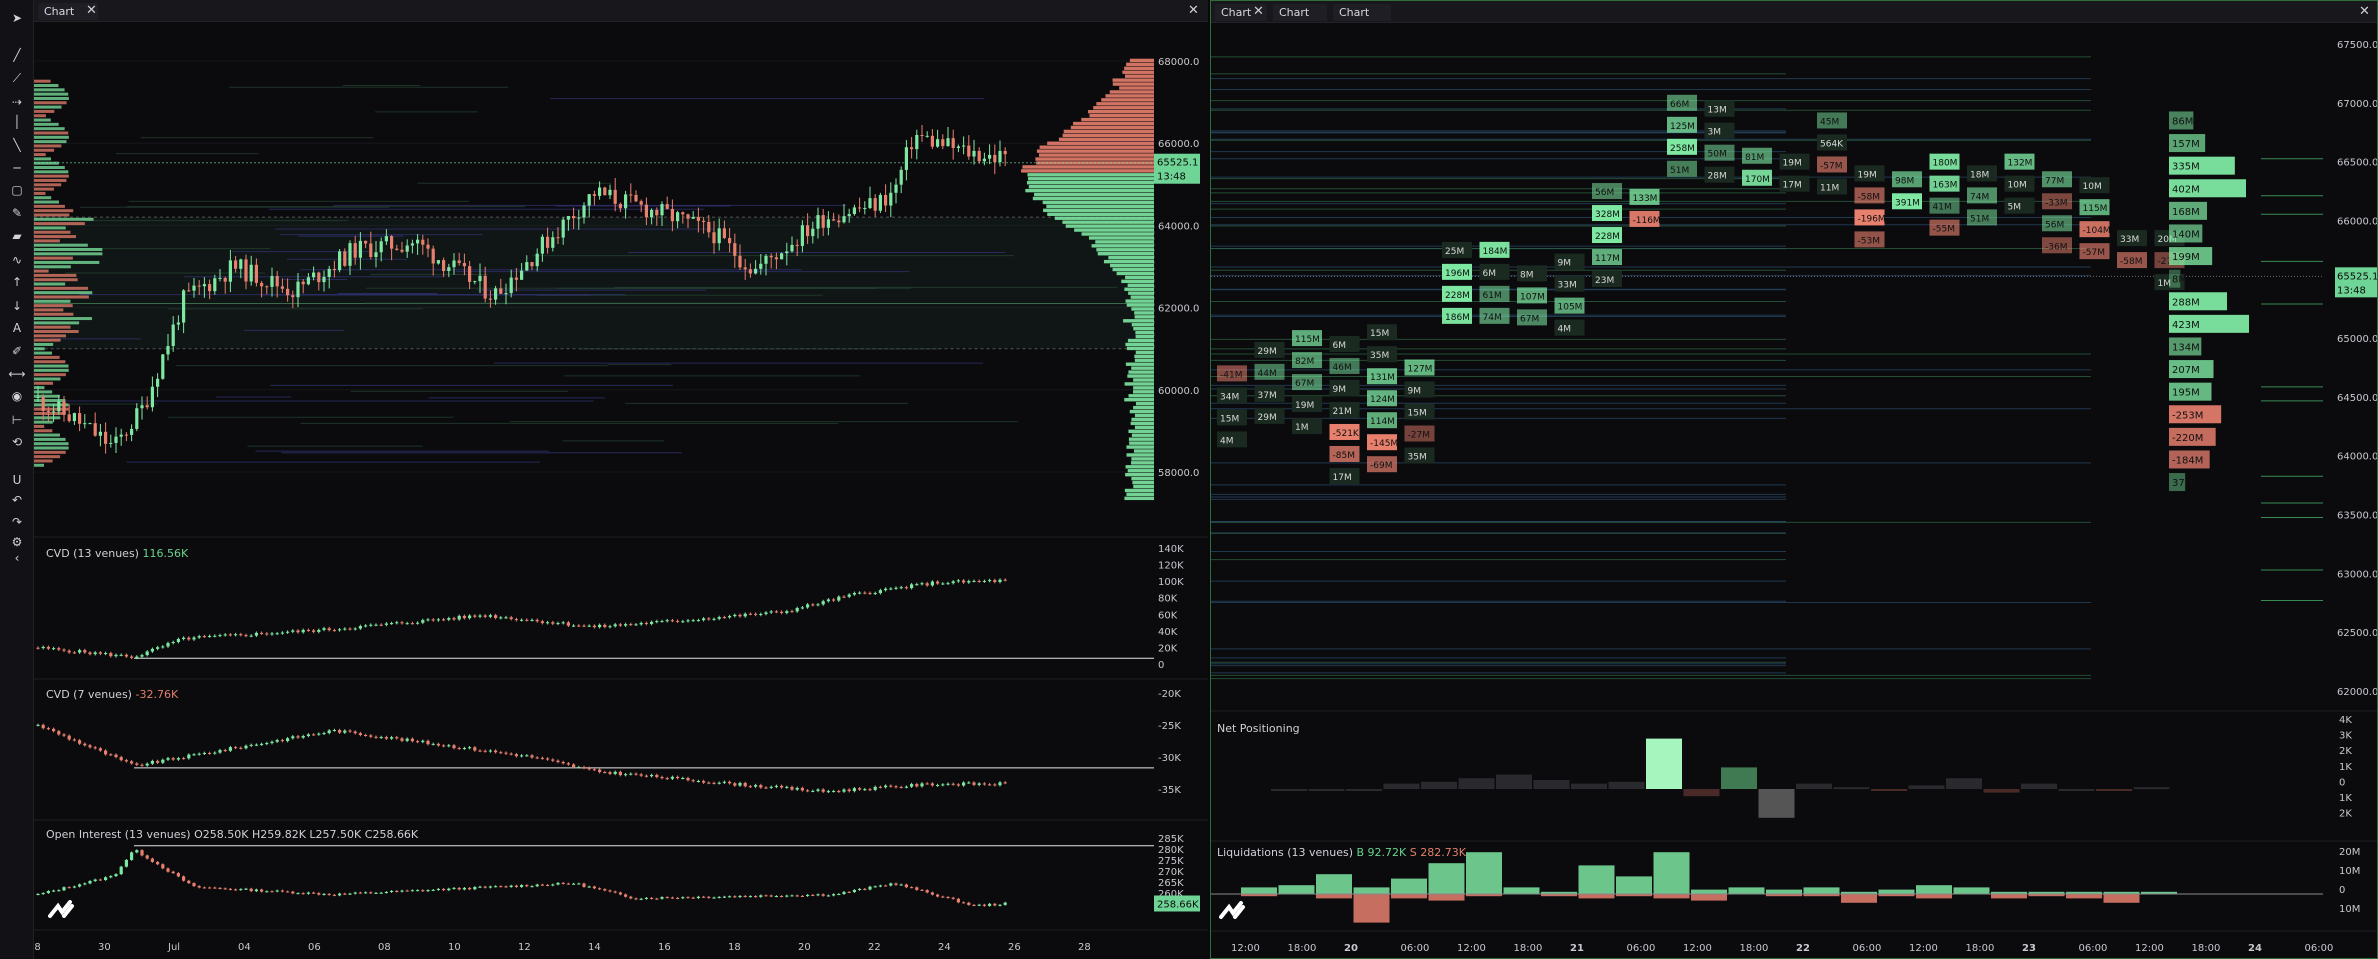 The height and width of the screenshot is (959, 2378). What do you see at coordinates (1942, 208) in the screenshot?
I see `footprint-label: 41M` at bounding box center [1942, 208].